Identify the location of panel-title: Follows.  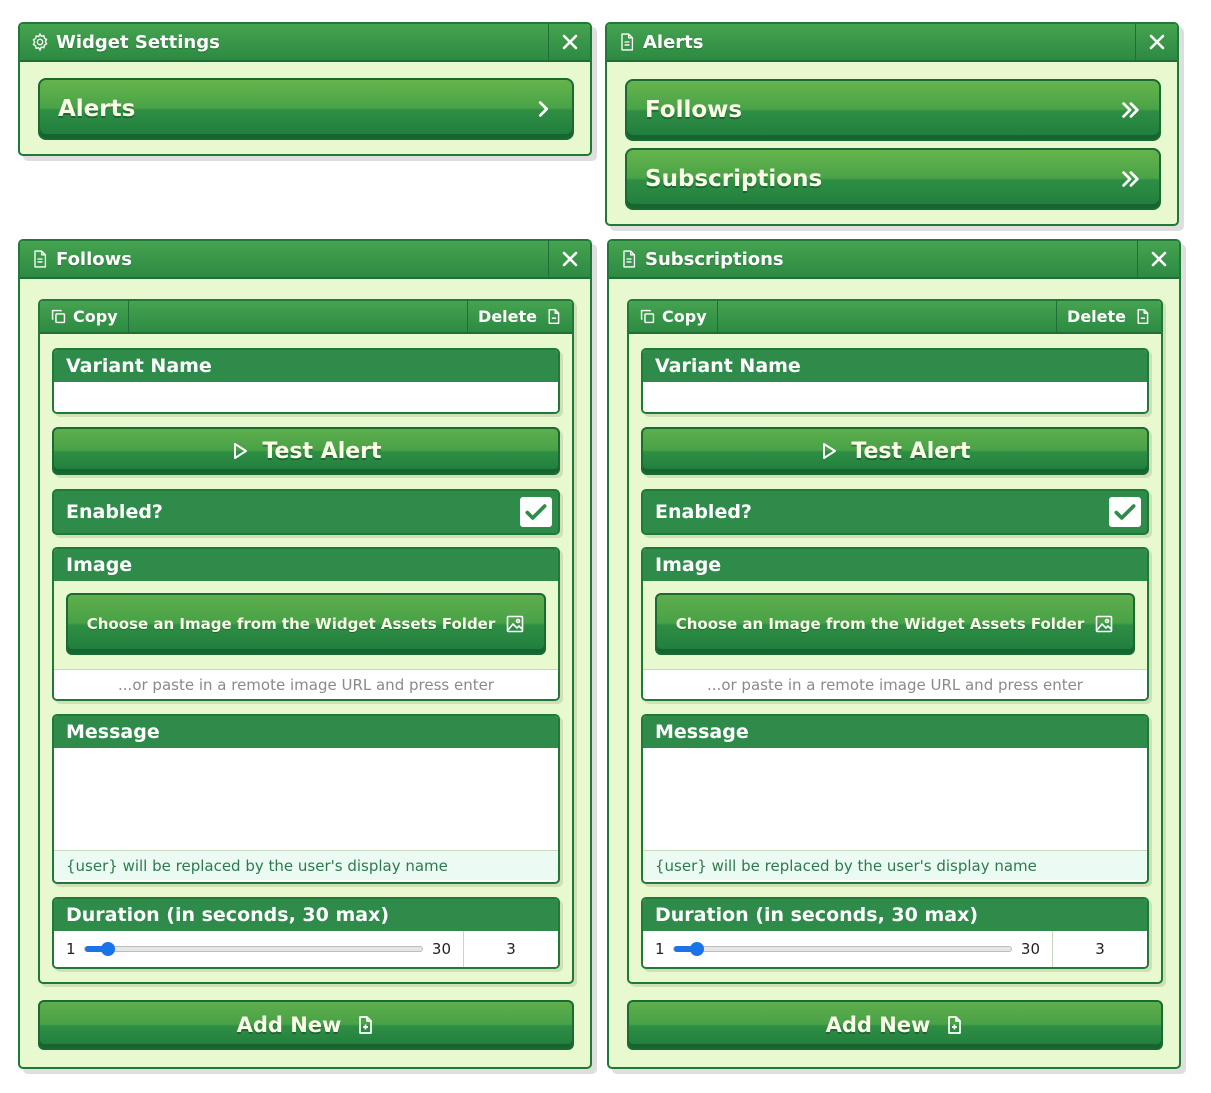
(284, 259).